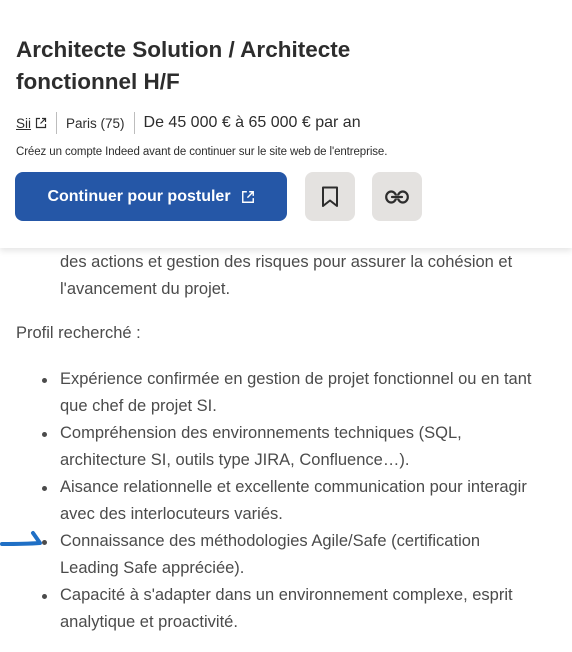 The height and width of the screenshot is (652, 572). I want to click on job-salary: De 45 000 € à 65 000 € par an, so click(252, 122).